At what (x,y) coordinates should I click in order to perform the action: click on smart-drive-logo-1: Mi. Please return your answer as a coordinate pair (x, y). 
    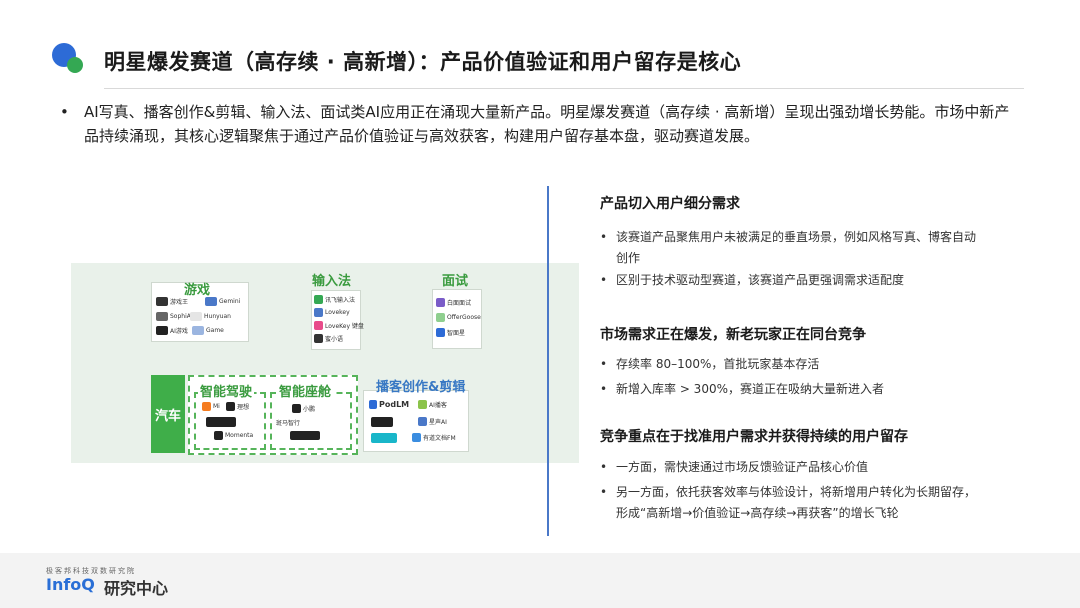
    Looking at the image, I should click on (211, 406).